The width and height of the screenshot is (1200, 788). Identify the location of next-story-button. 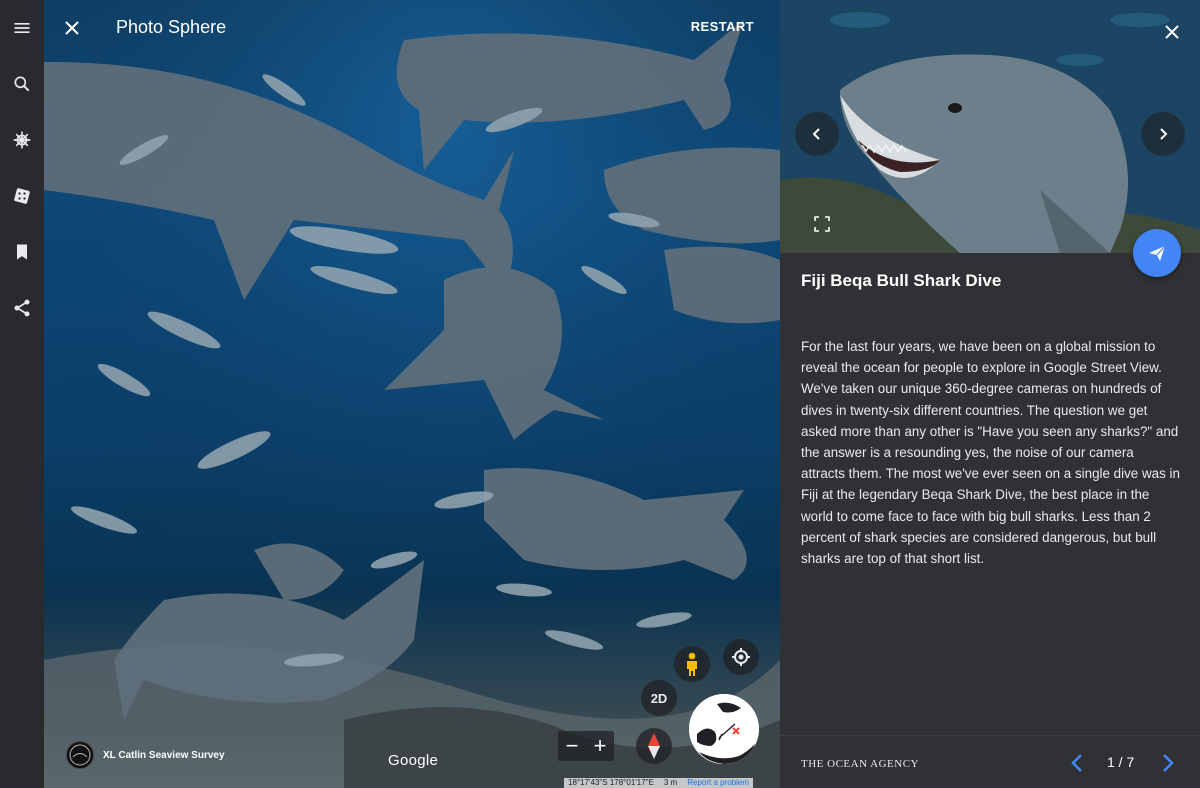
(1168, 763).